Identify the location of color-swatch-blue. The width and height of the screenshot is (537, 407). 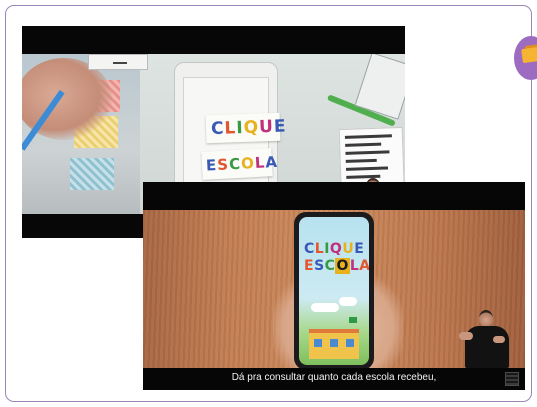
(92, 174).